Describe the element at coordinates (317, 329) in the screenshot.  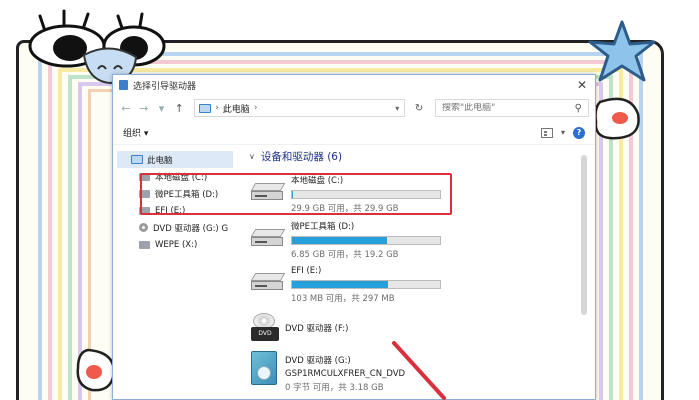
I see `drive-name: DVD 驱动器 (F:)` at that location.